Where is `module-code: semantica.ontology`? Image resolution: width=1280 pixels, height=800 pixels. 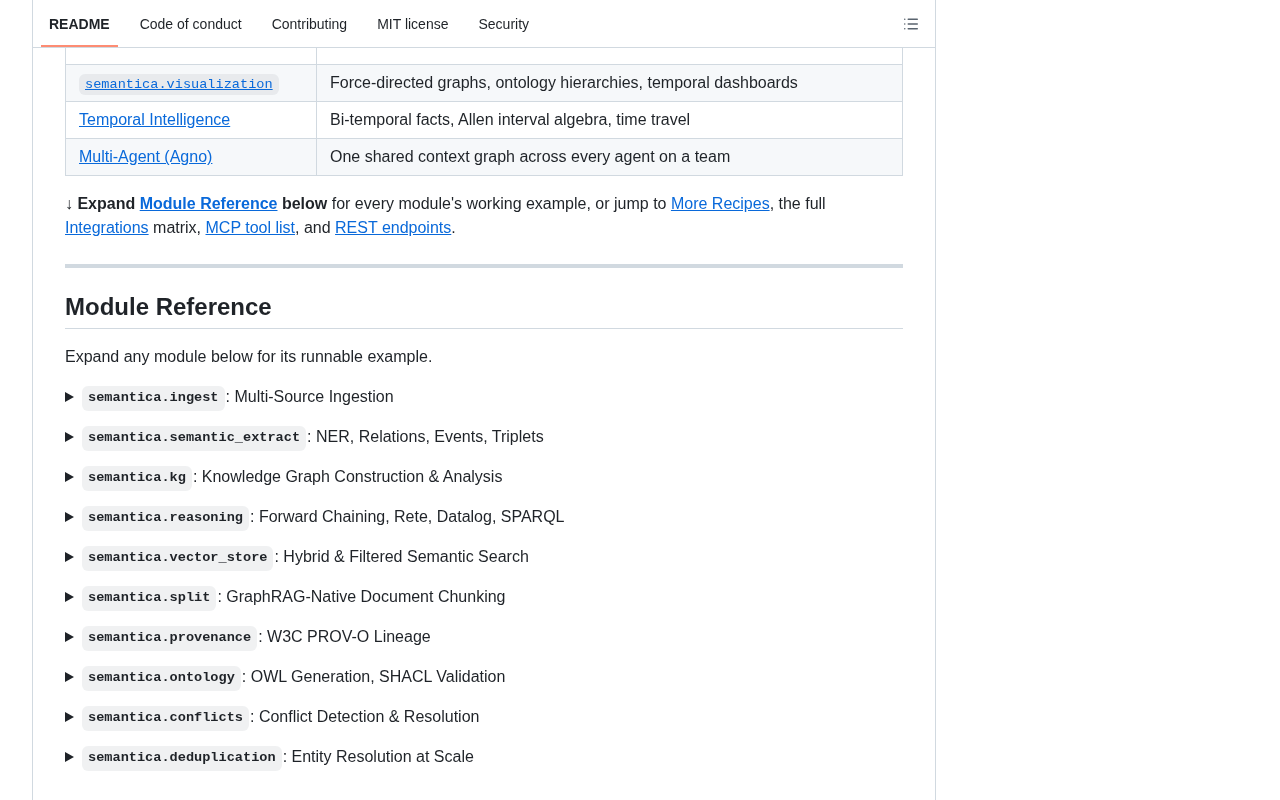
module-code: semantica.ontology is located at coordinates (161, 678).